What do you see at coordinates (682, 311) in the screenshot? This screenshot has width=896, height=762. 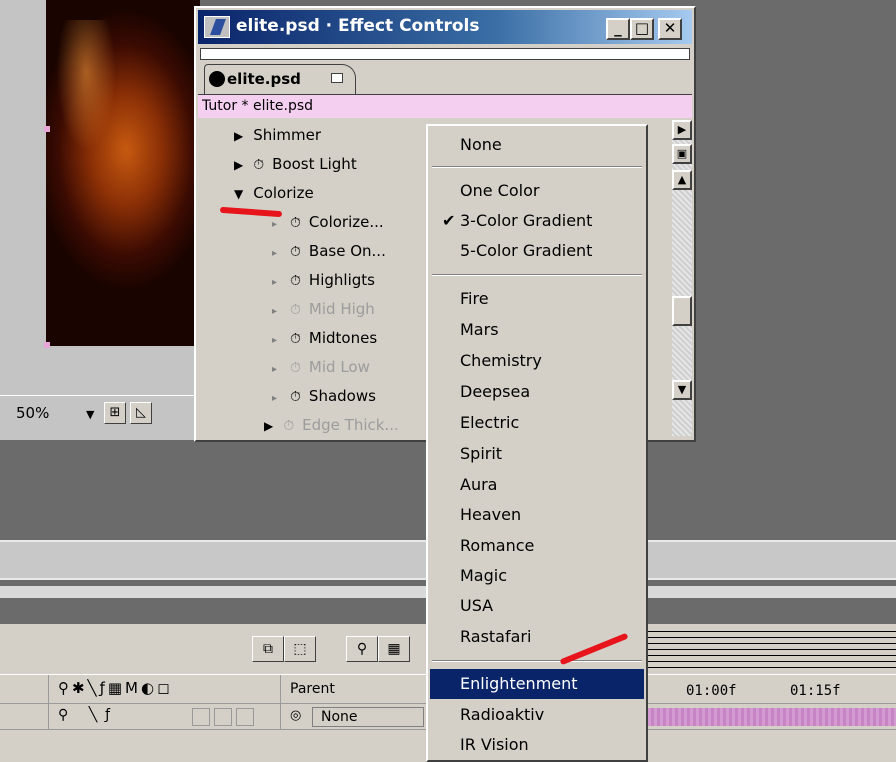 I see `scrollbar-thumb` at bounding box center [682, 311].